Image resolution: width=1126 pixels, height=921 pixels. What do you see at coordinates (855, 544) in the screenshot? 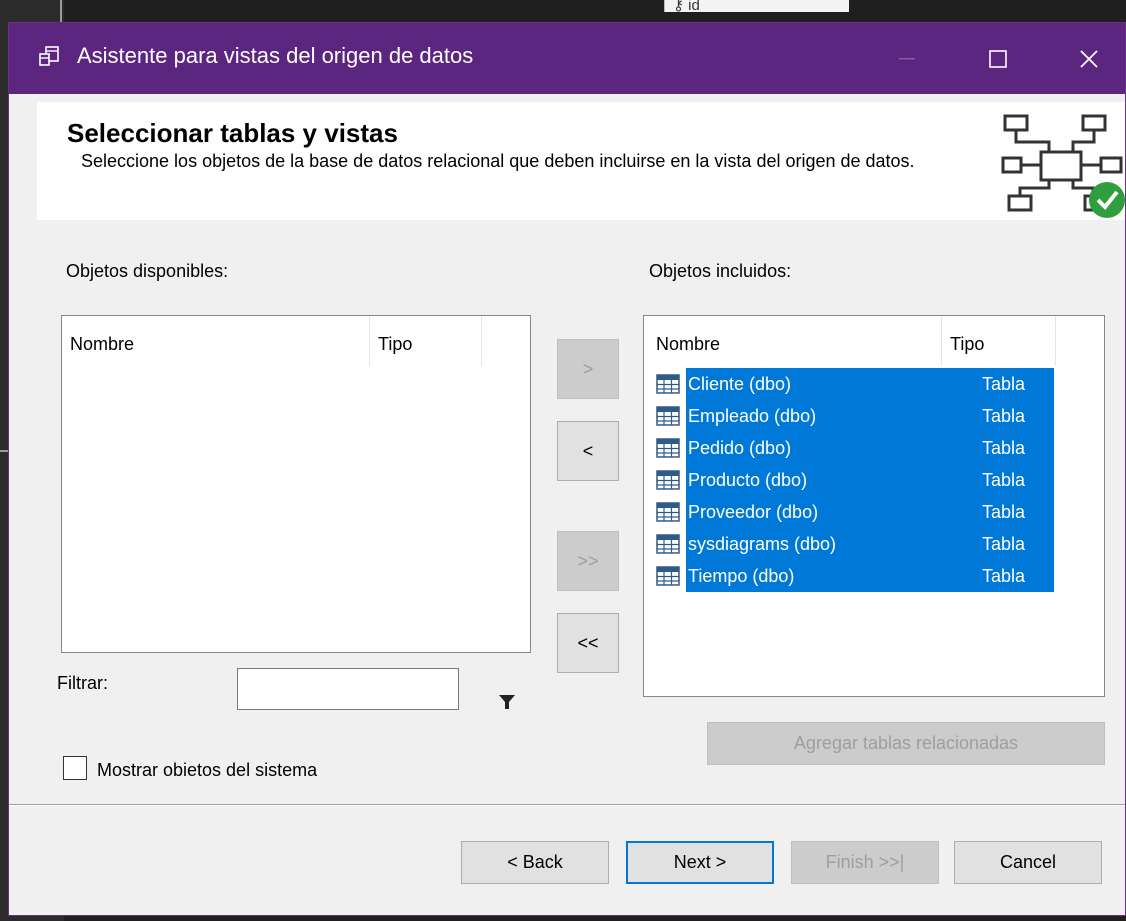
I see `table-row: sysdiagrams (dbo) Tabla` at bounding box center [855, 544].